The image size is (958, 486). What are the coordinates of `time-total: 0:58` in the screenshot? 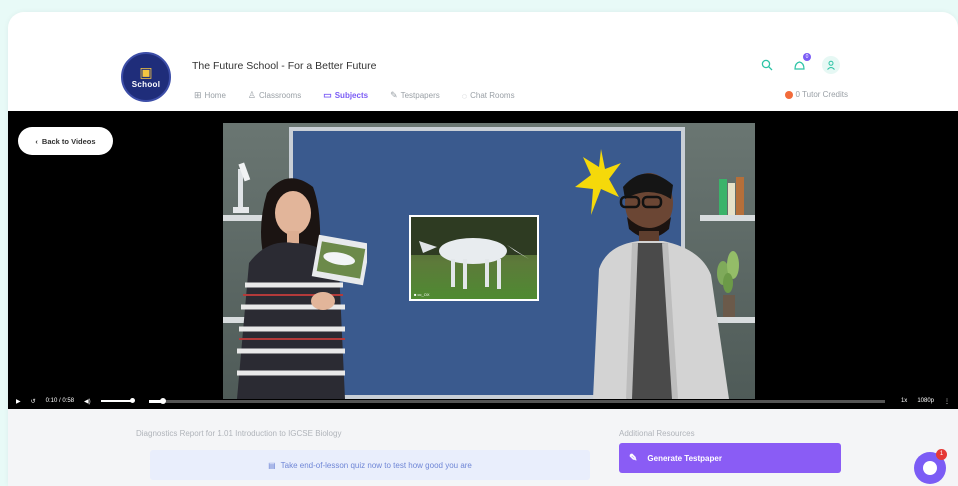 It's located at (68, 401).